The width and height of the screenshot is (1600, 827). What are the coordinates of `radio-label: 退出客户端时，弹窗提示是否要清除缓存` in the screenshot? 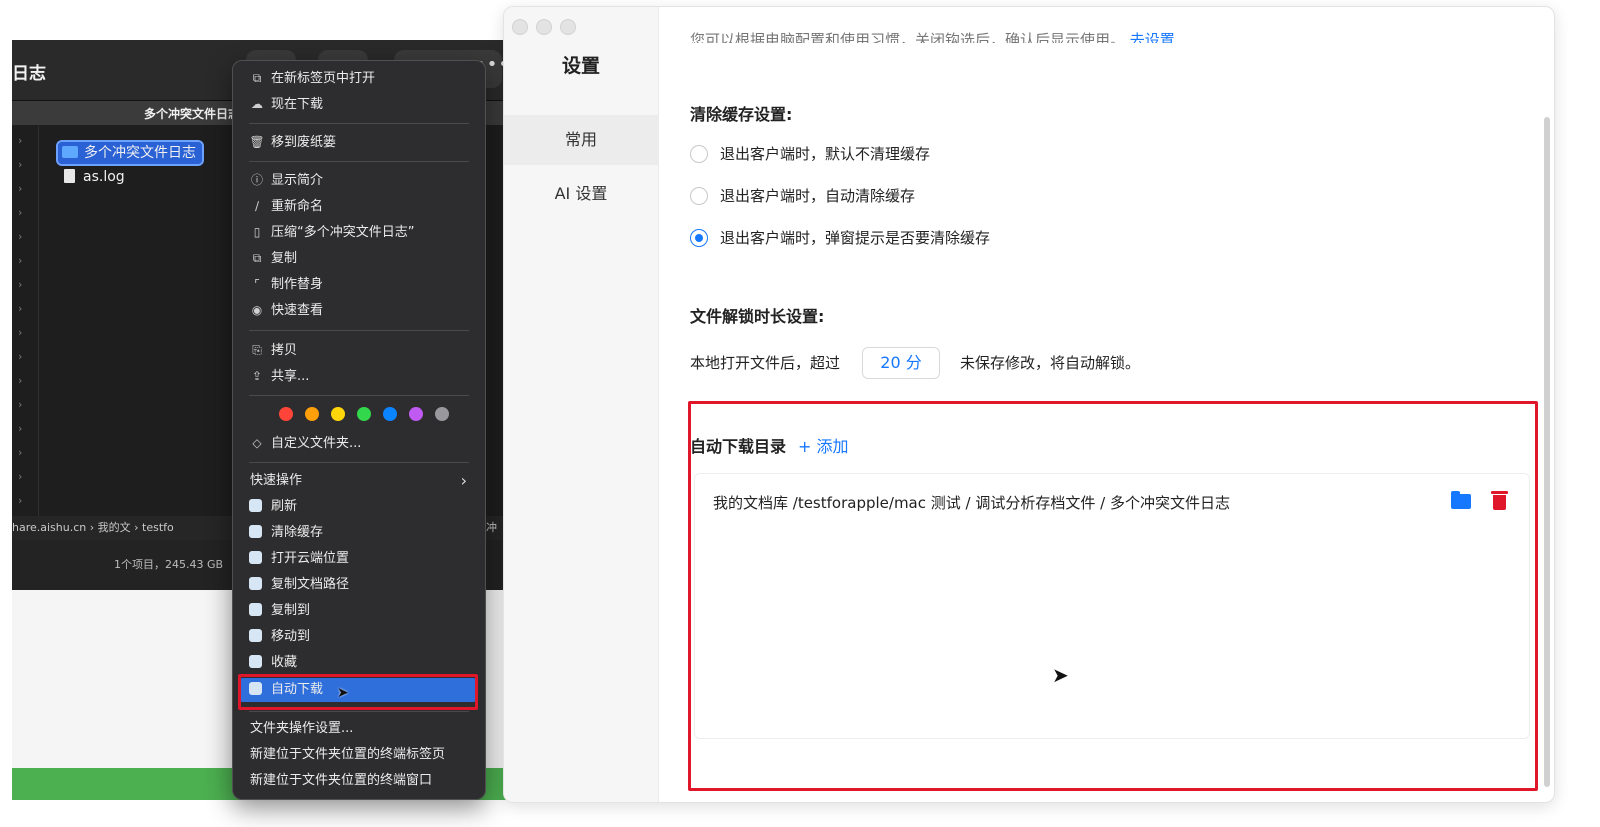 It's located at (855, 238).